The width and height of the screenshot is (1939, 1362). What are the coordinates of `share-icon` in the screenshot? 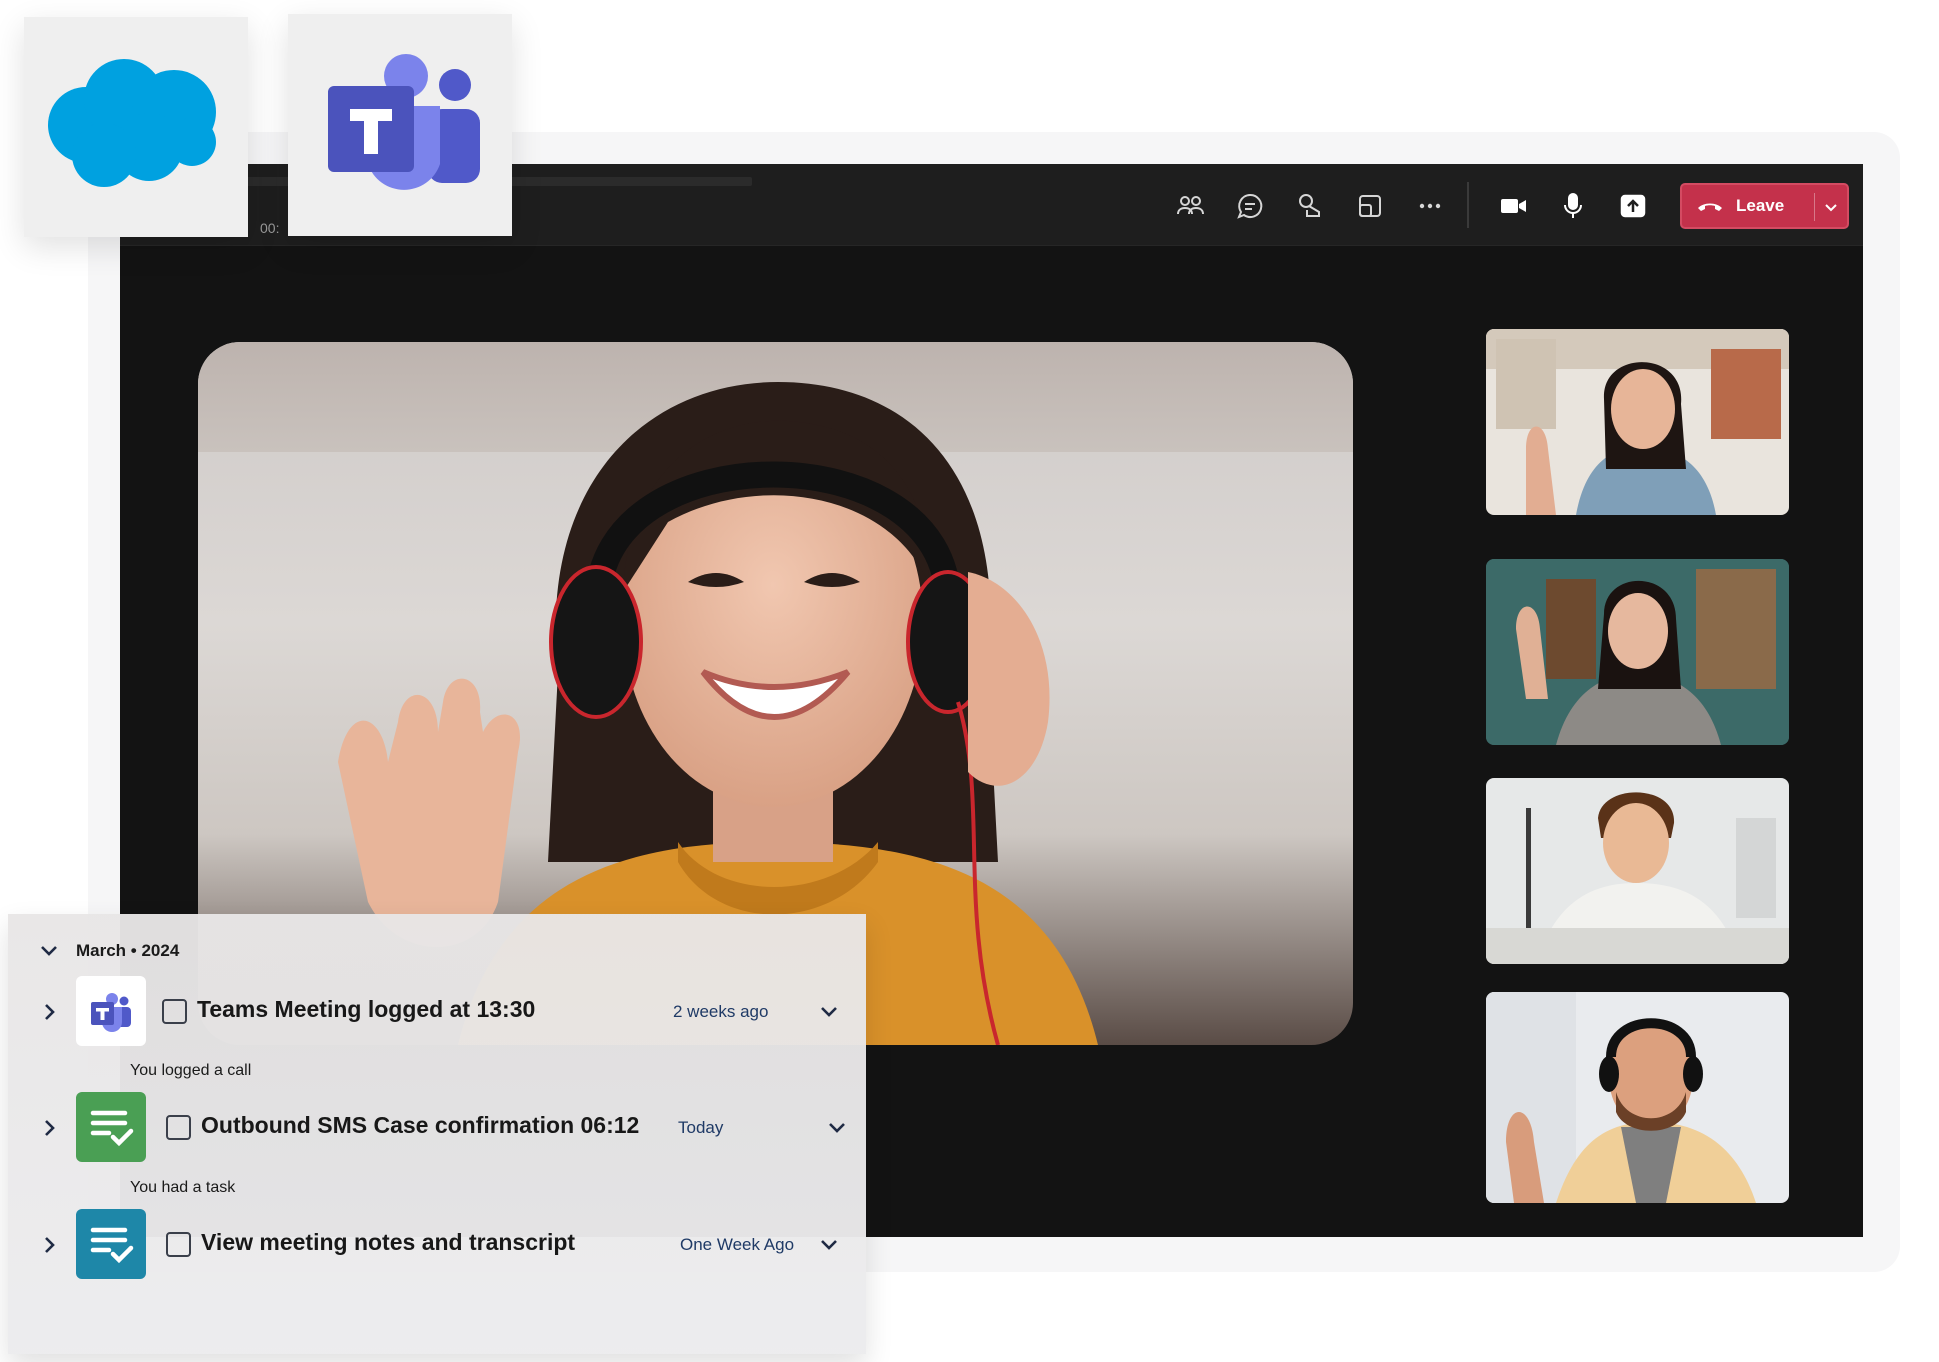 It's located at (1633, 206).